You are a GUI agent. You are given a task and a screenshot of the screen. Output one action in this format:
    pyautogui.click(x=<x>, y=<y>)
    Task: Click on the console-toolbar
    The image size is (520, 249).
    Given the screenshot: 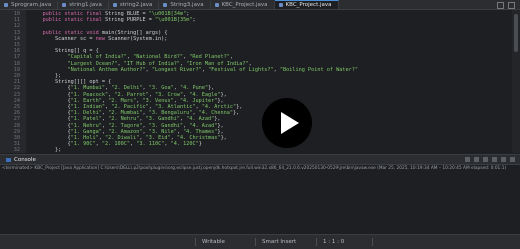 What is the action you would take?
    pyautogui.click(x=492, y=159)
    